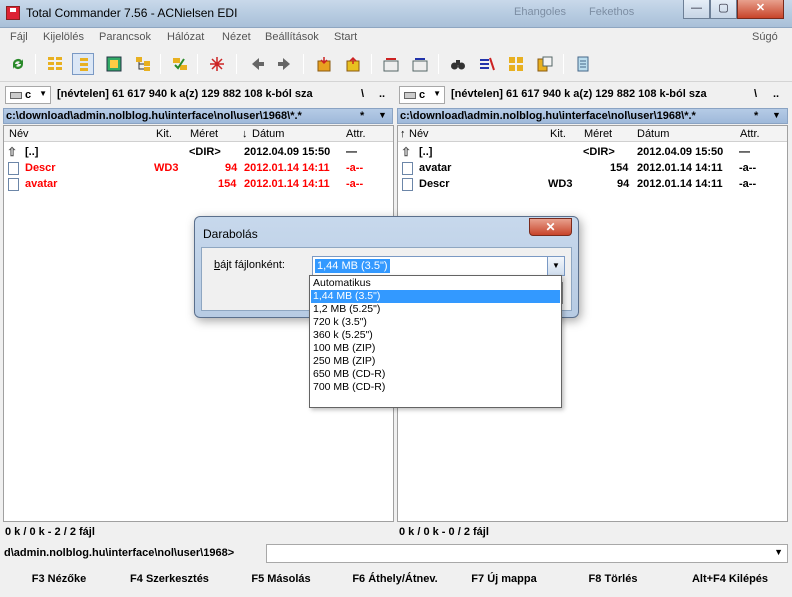  I want to click on f8-delete-button: F8 Törlés, so click(613, 579).